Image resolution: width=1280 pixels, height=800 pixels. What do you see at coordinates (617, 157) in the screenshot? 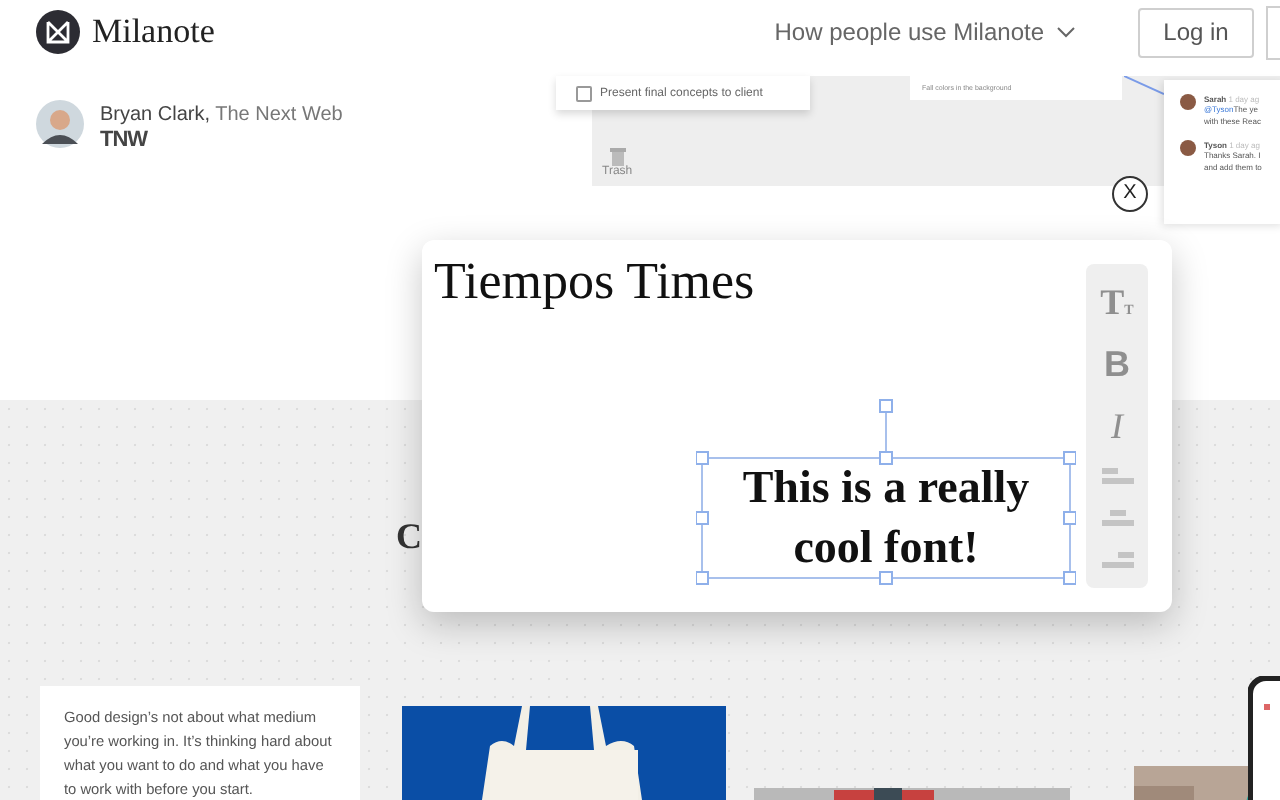
I see `trash-icon` at bounding box center [617, 157].